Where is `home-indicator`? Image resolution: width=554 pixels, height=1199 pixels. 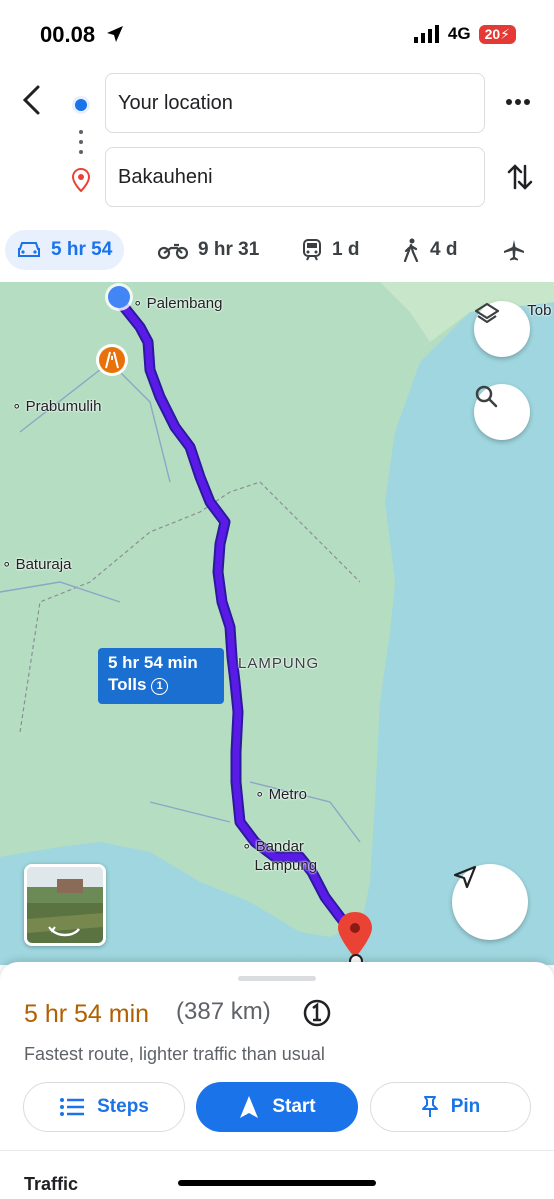
home-indicator is located at coordinates (277, 1183).